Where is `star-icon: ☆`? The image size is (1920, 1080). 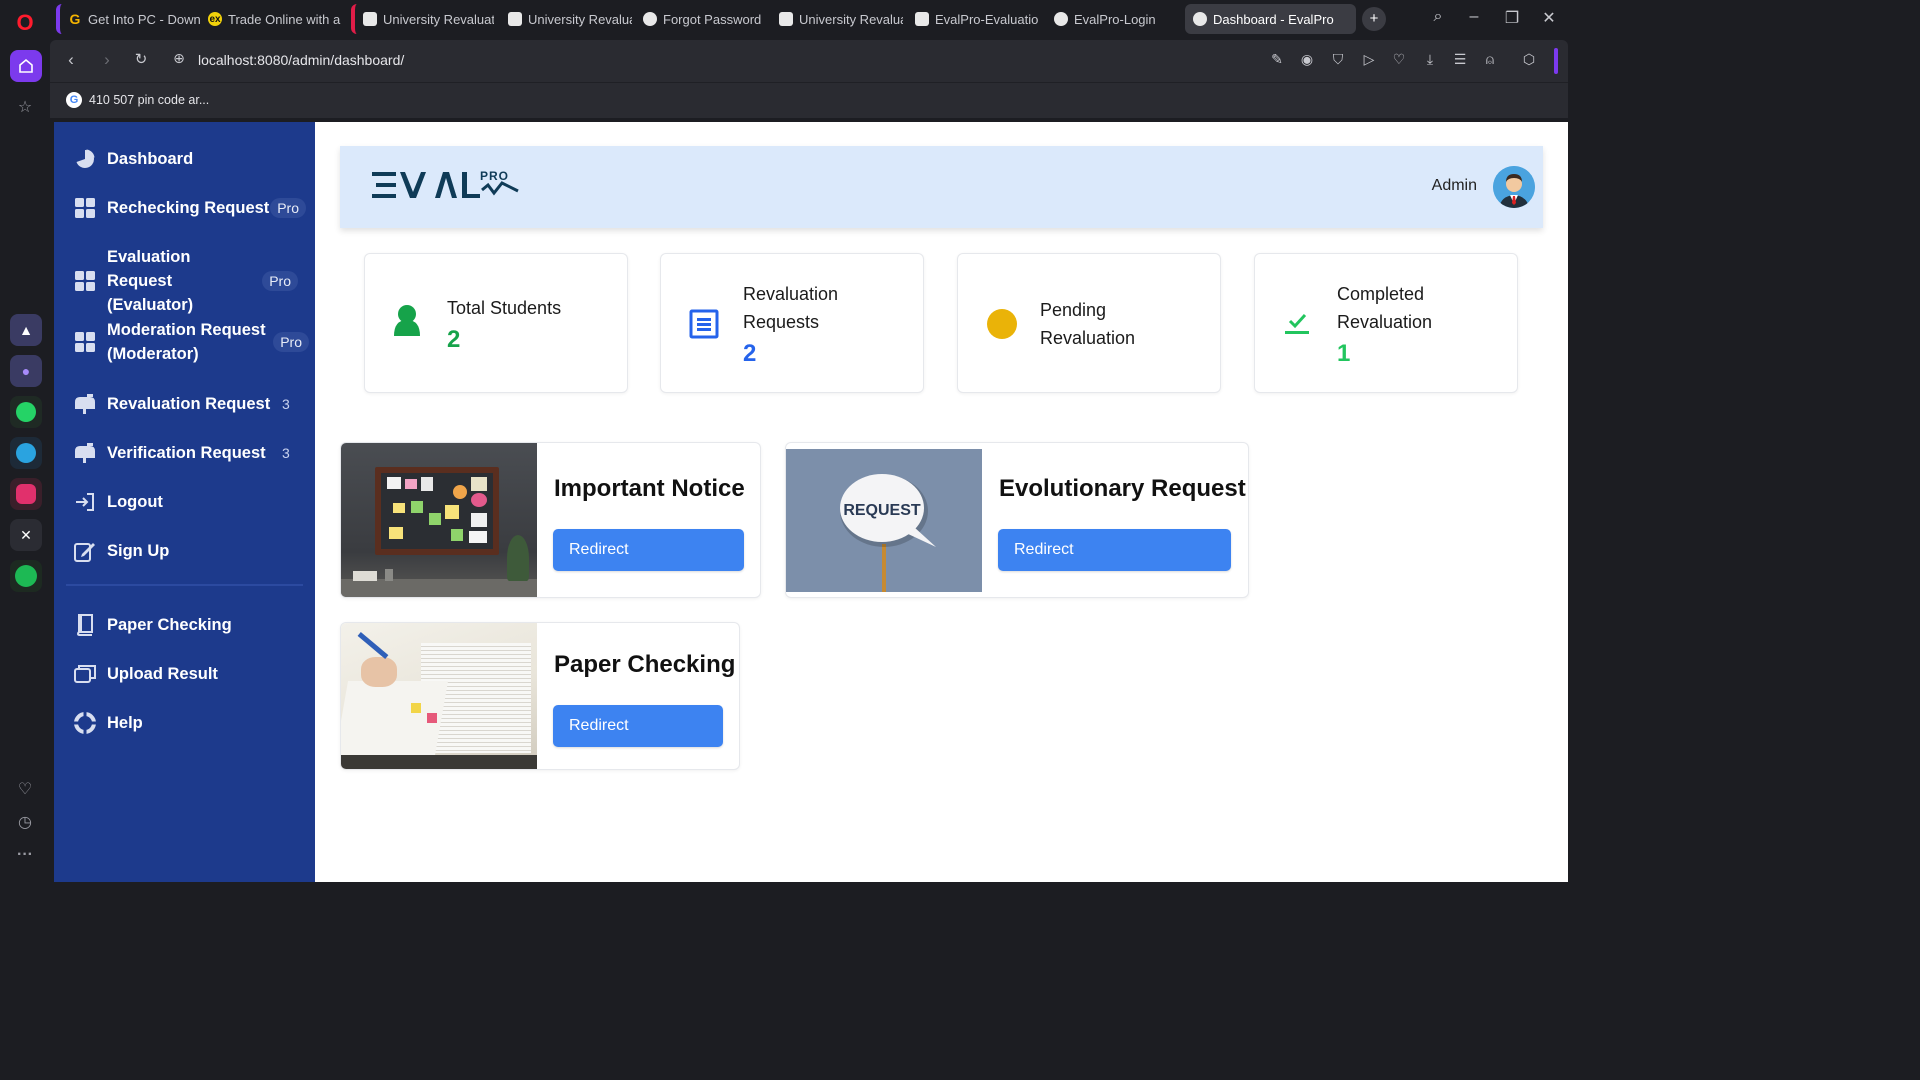 star-icon: ☆ is located at coordinates (25, 107).